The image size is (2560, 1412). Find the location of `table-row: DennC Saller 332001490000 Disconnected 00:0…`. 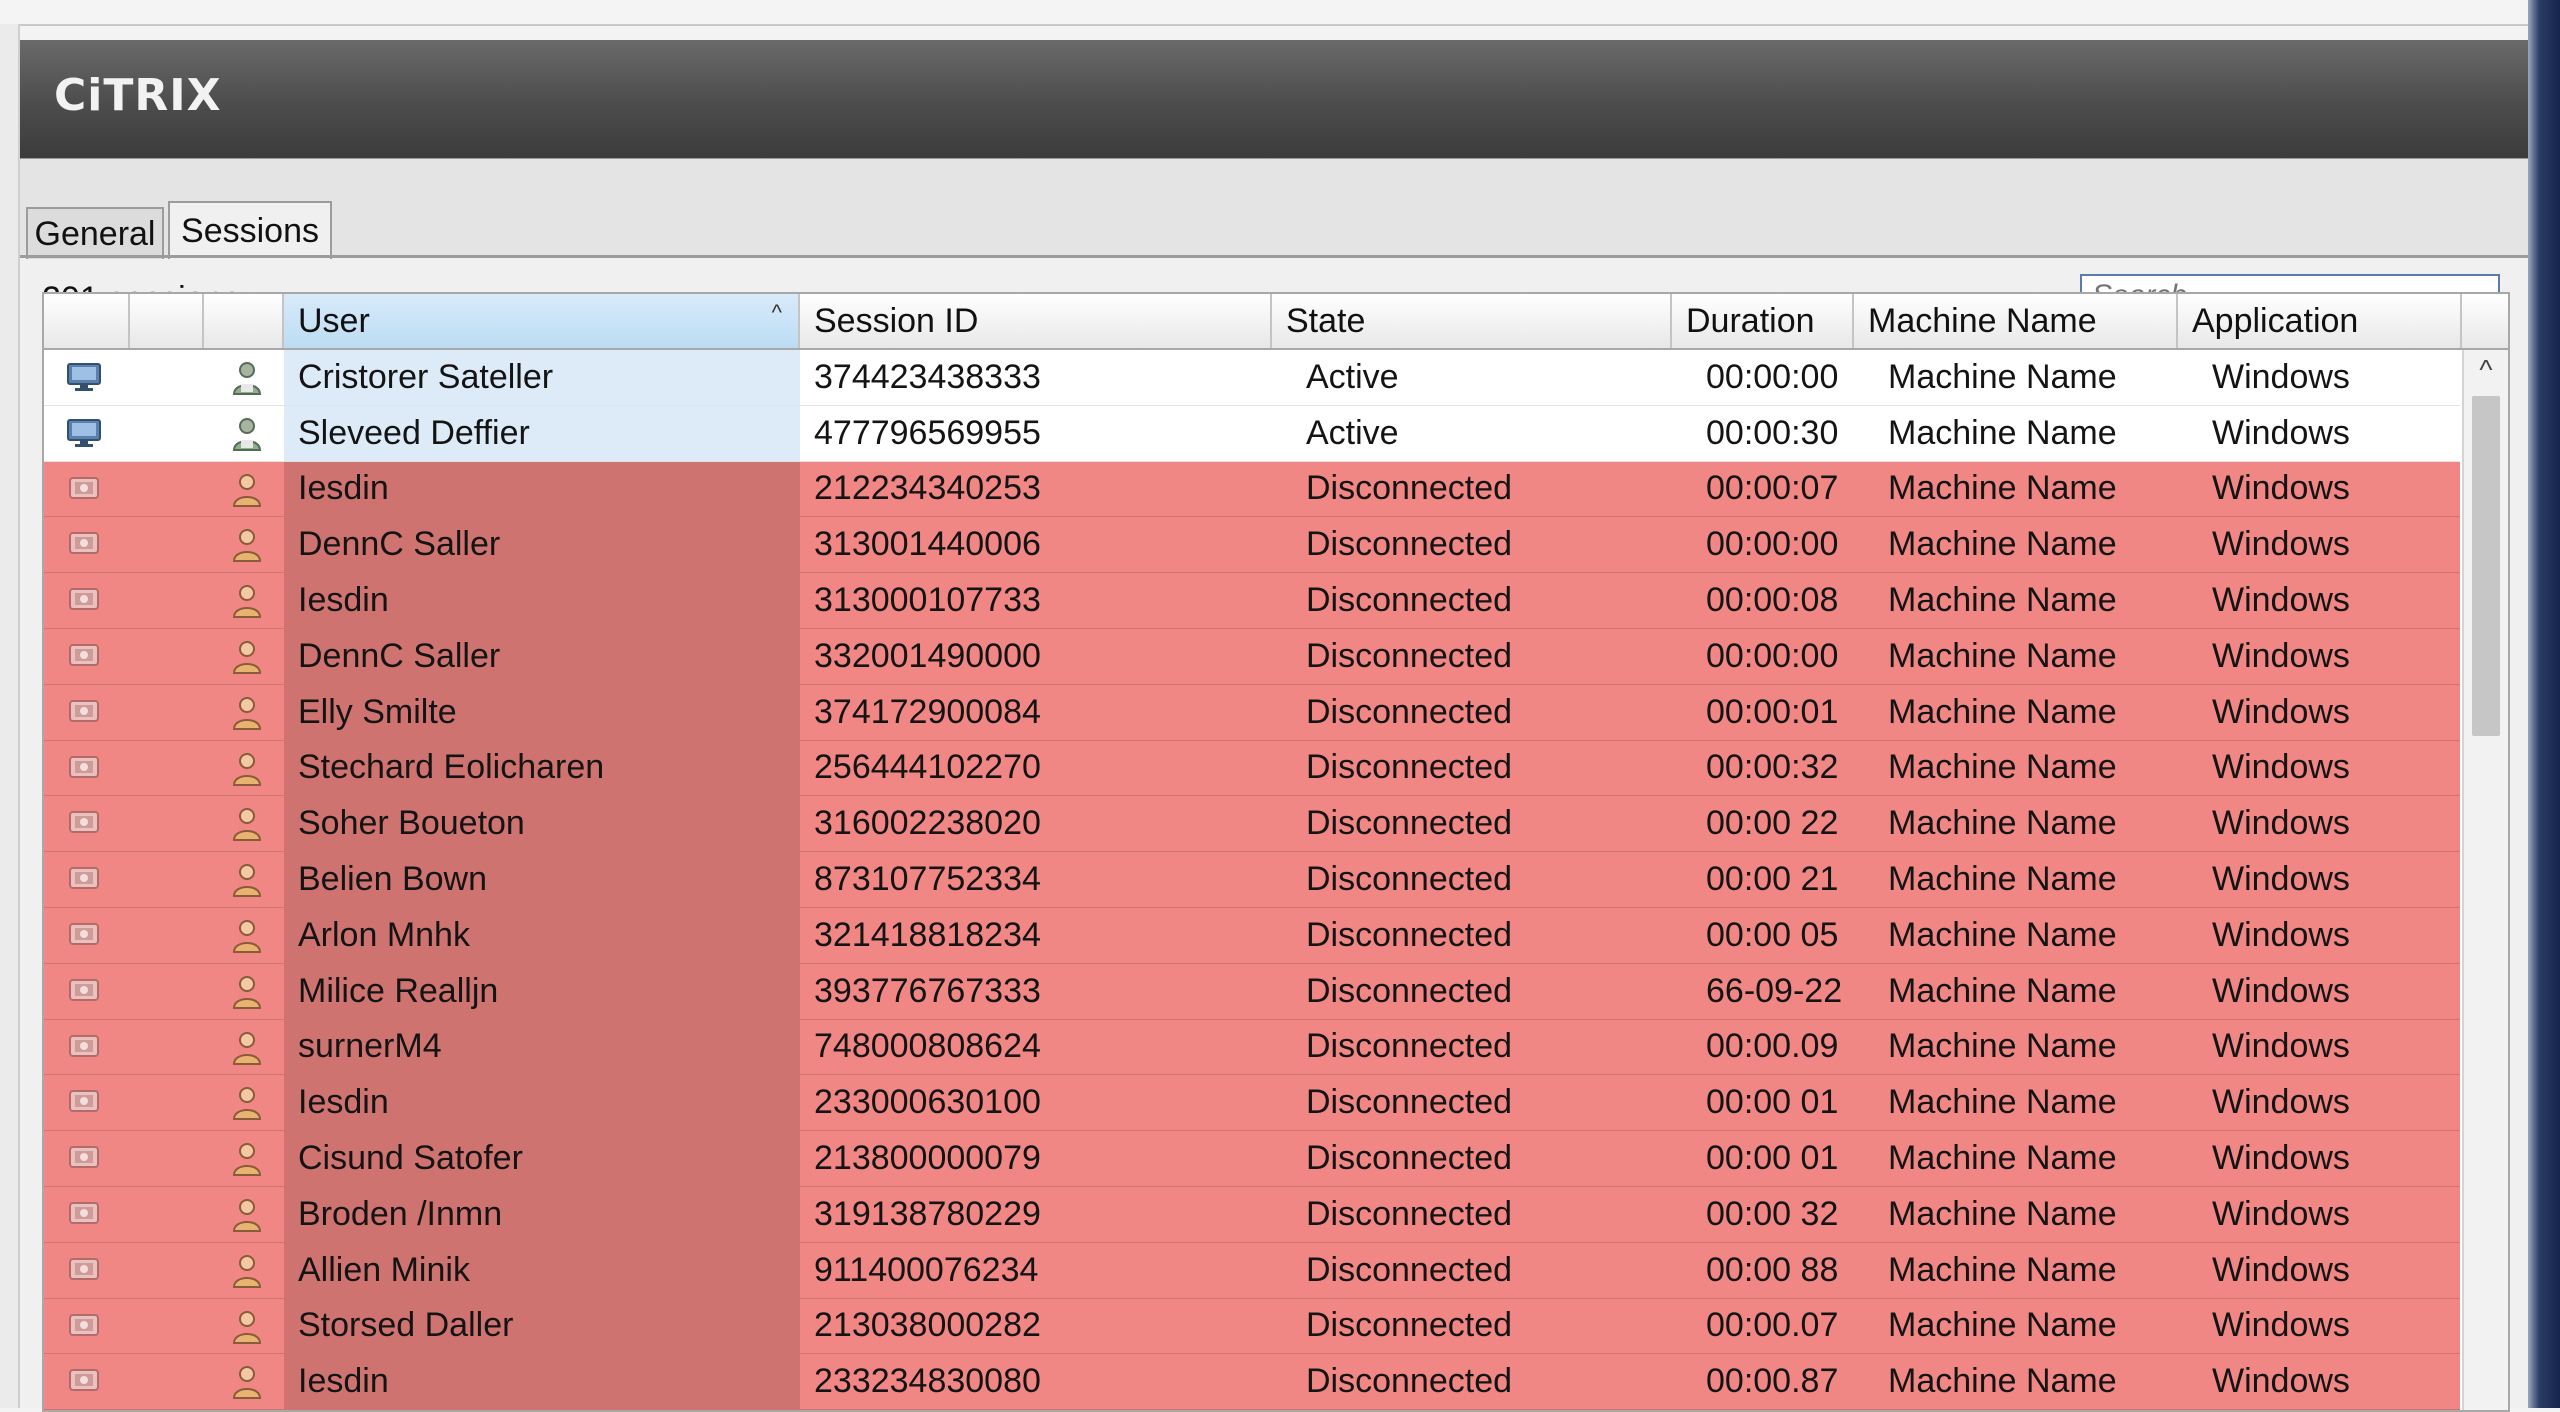

table-row: DennC Saller 332001490000 Disconnected 00:0… is located at coordinates (1252, 657).